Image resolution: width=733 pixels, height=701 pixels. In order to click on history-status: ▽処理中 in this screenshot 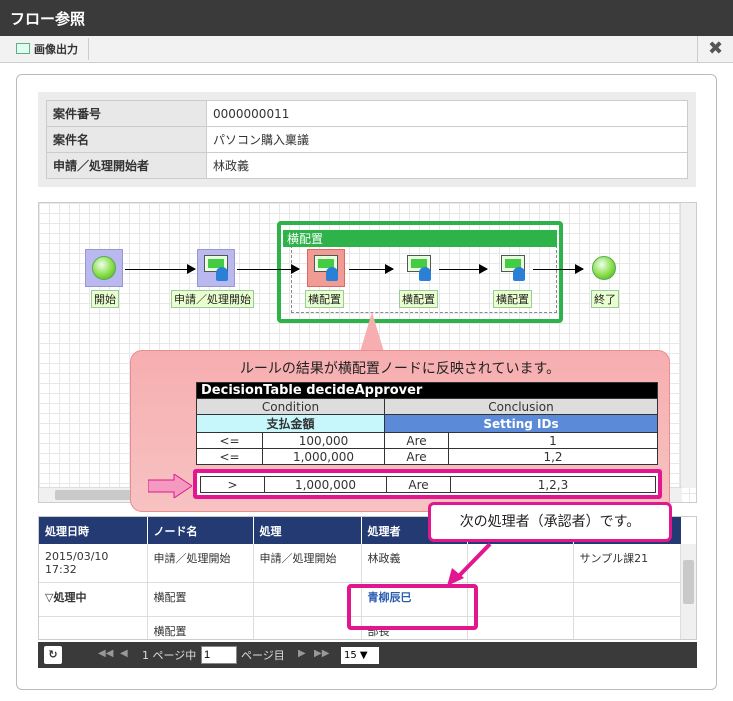, I will do `click(93, 599)`.